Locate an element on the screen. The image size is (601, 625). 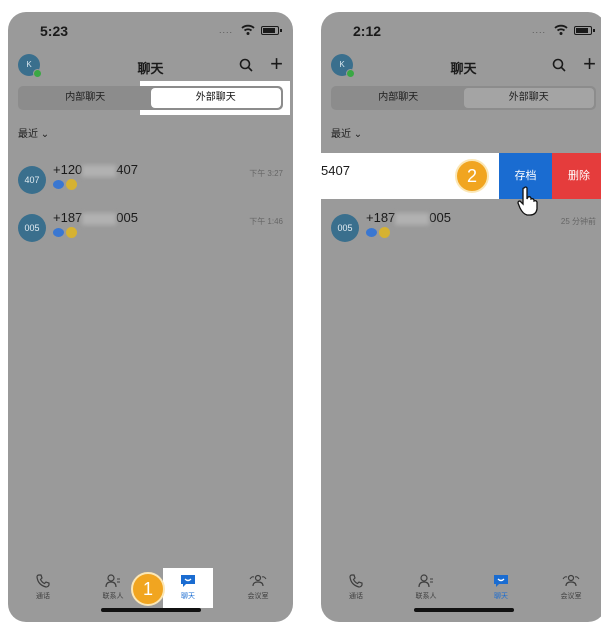
status-time: 2:12 is located at coordinates (367, 31).